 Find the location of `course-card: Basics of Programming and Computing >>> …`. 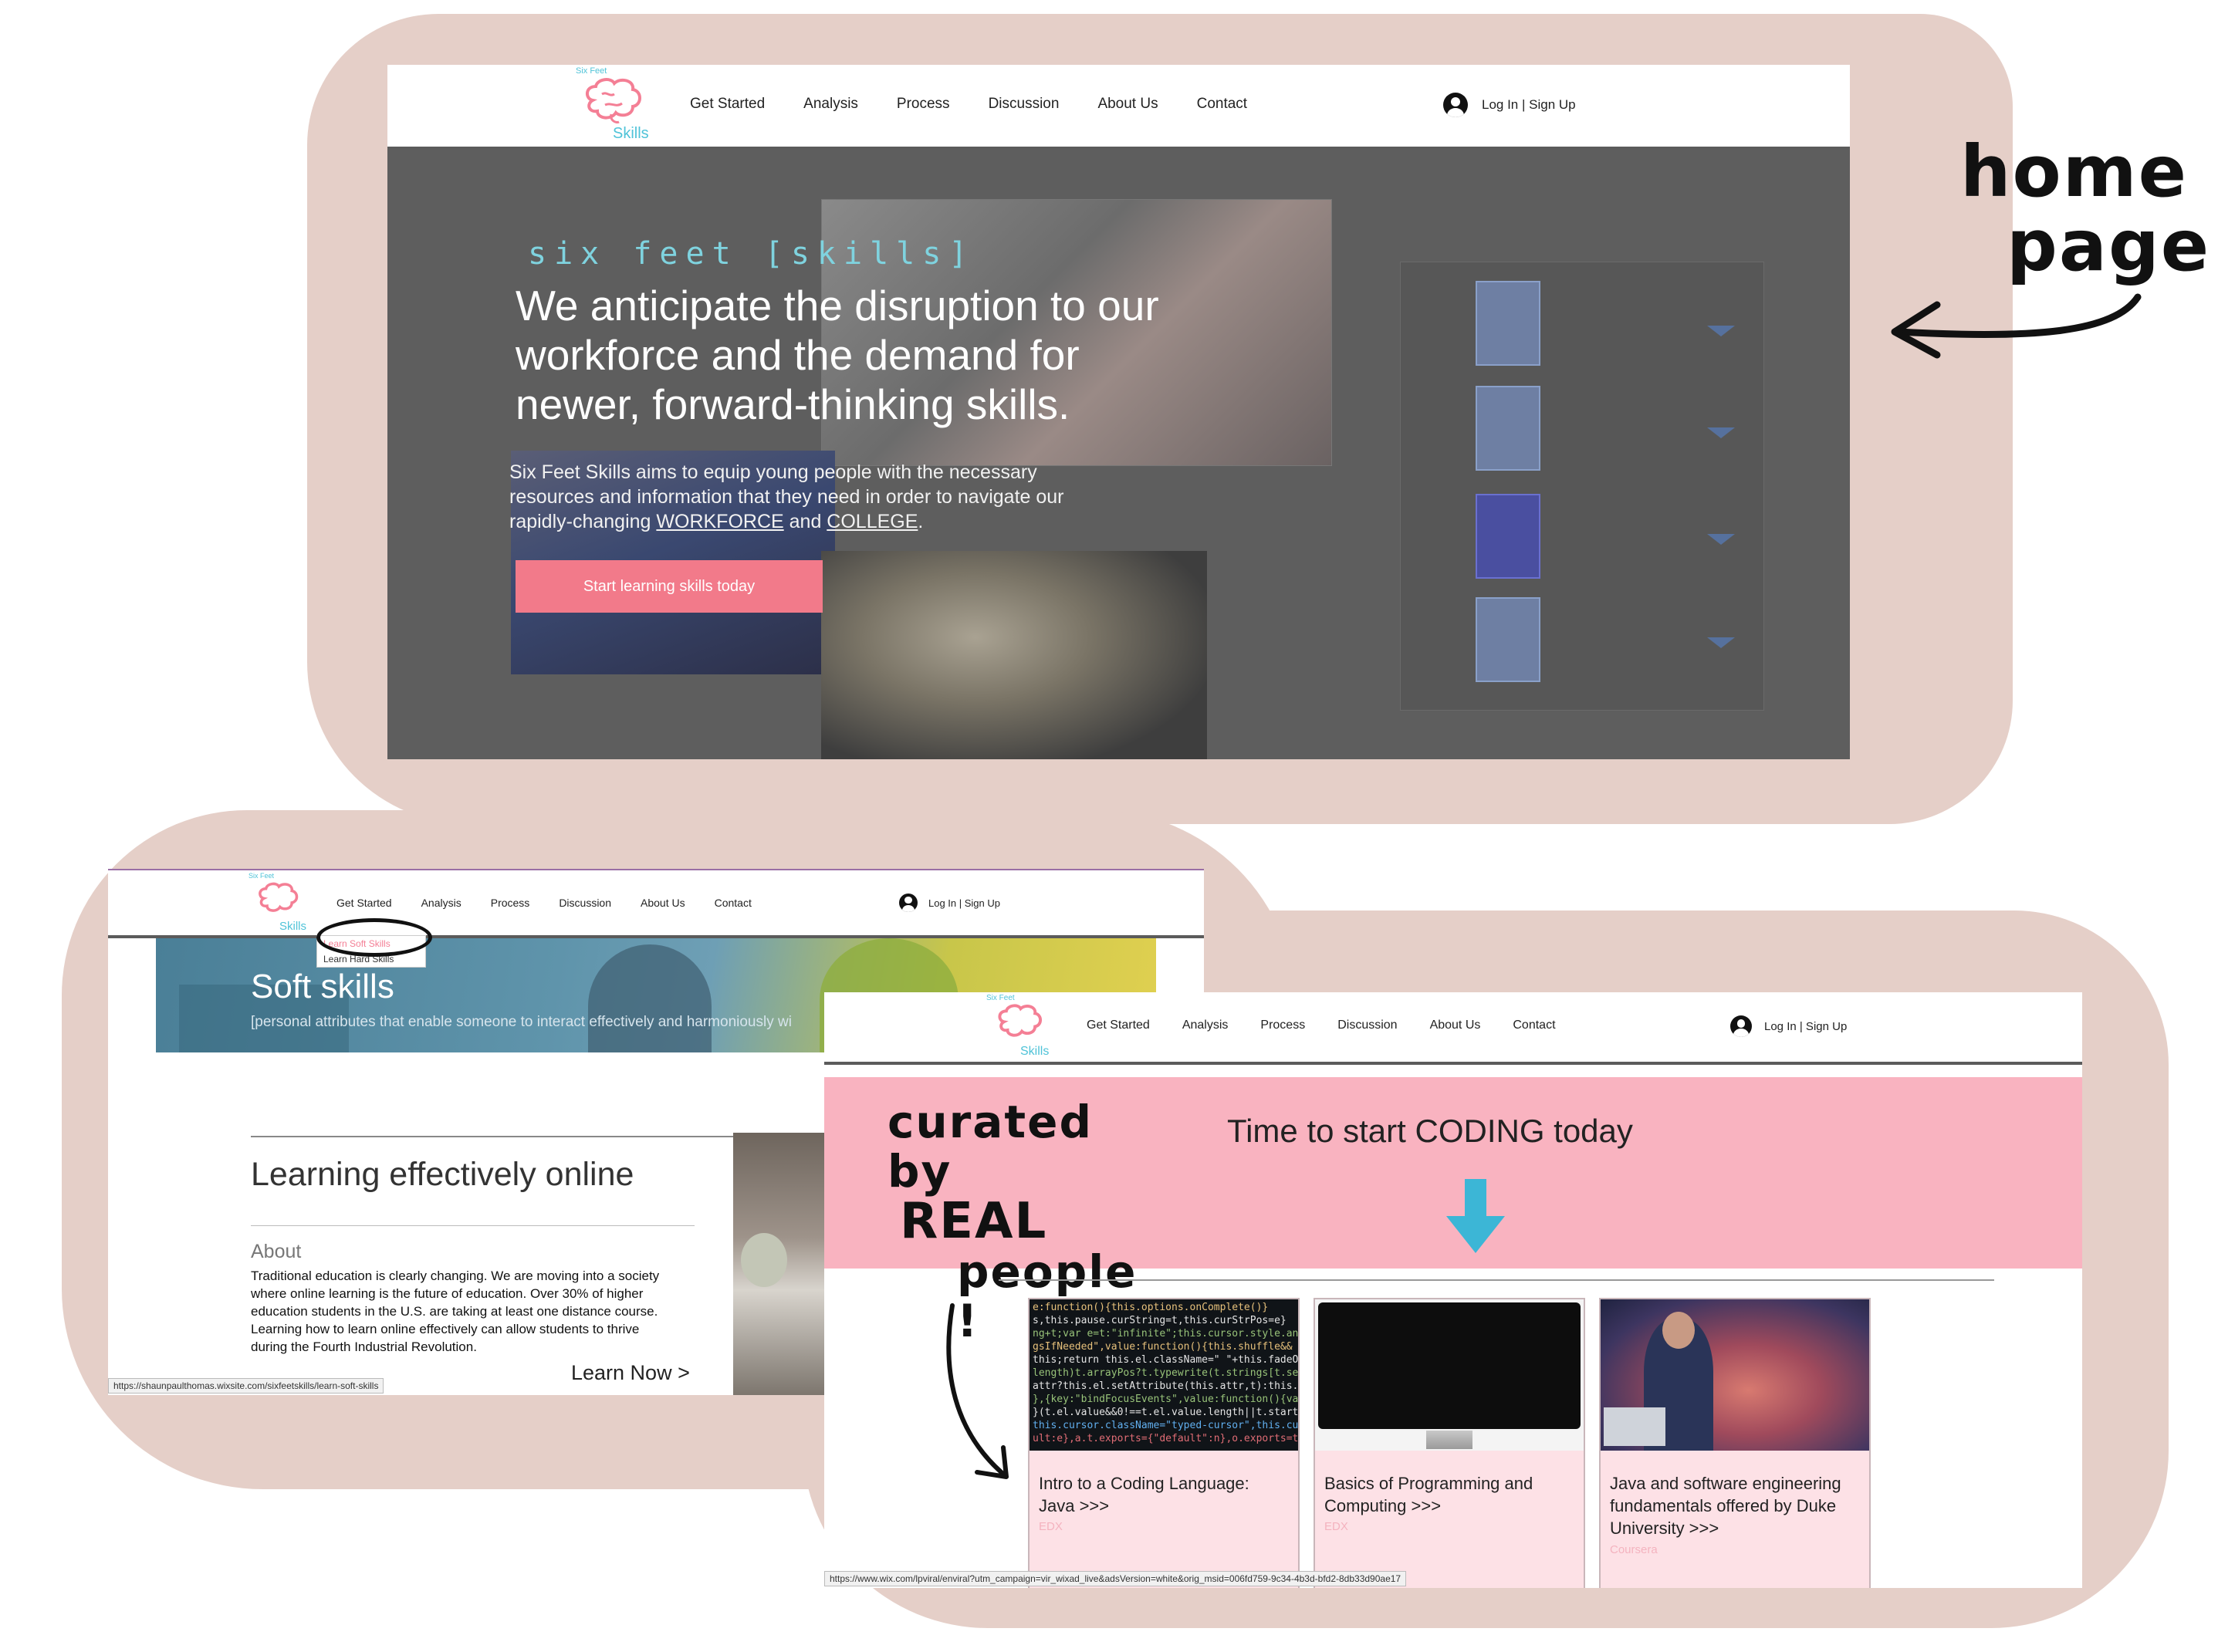

course-card: Basics of Programming and Computing >>> … is located at coordinates (1449, 1443).